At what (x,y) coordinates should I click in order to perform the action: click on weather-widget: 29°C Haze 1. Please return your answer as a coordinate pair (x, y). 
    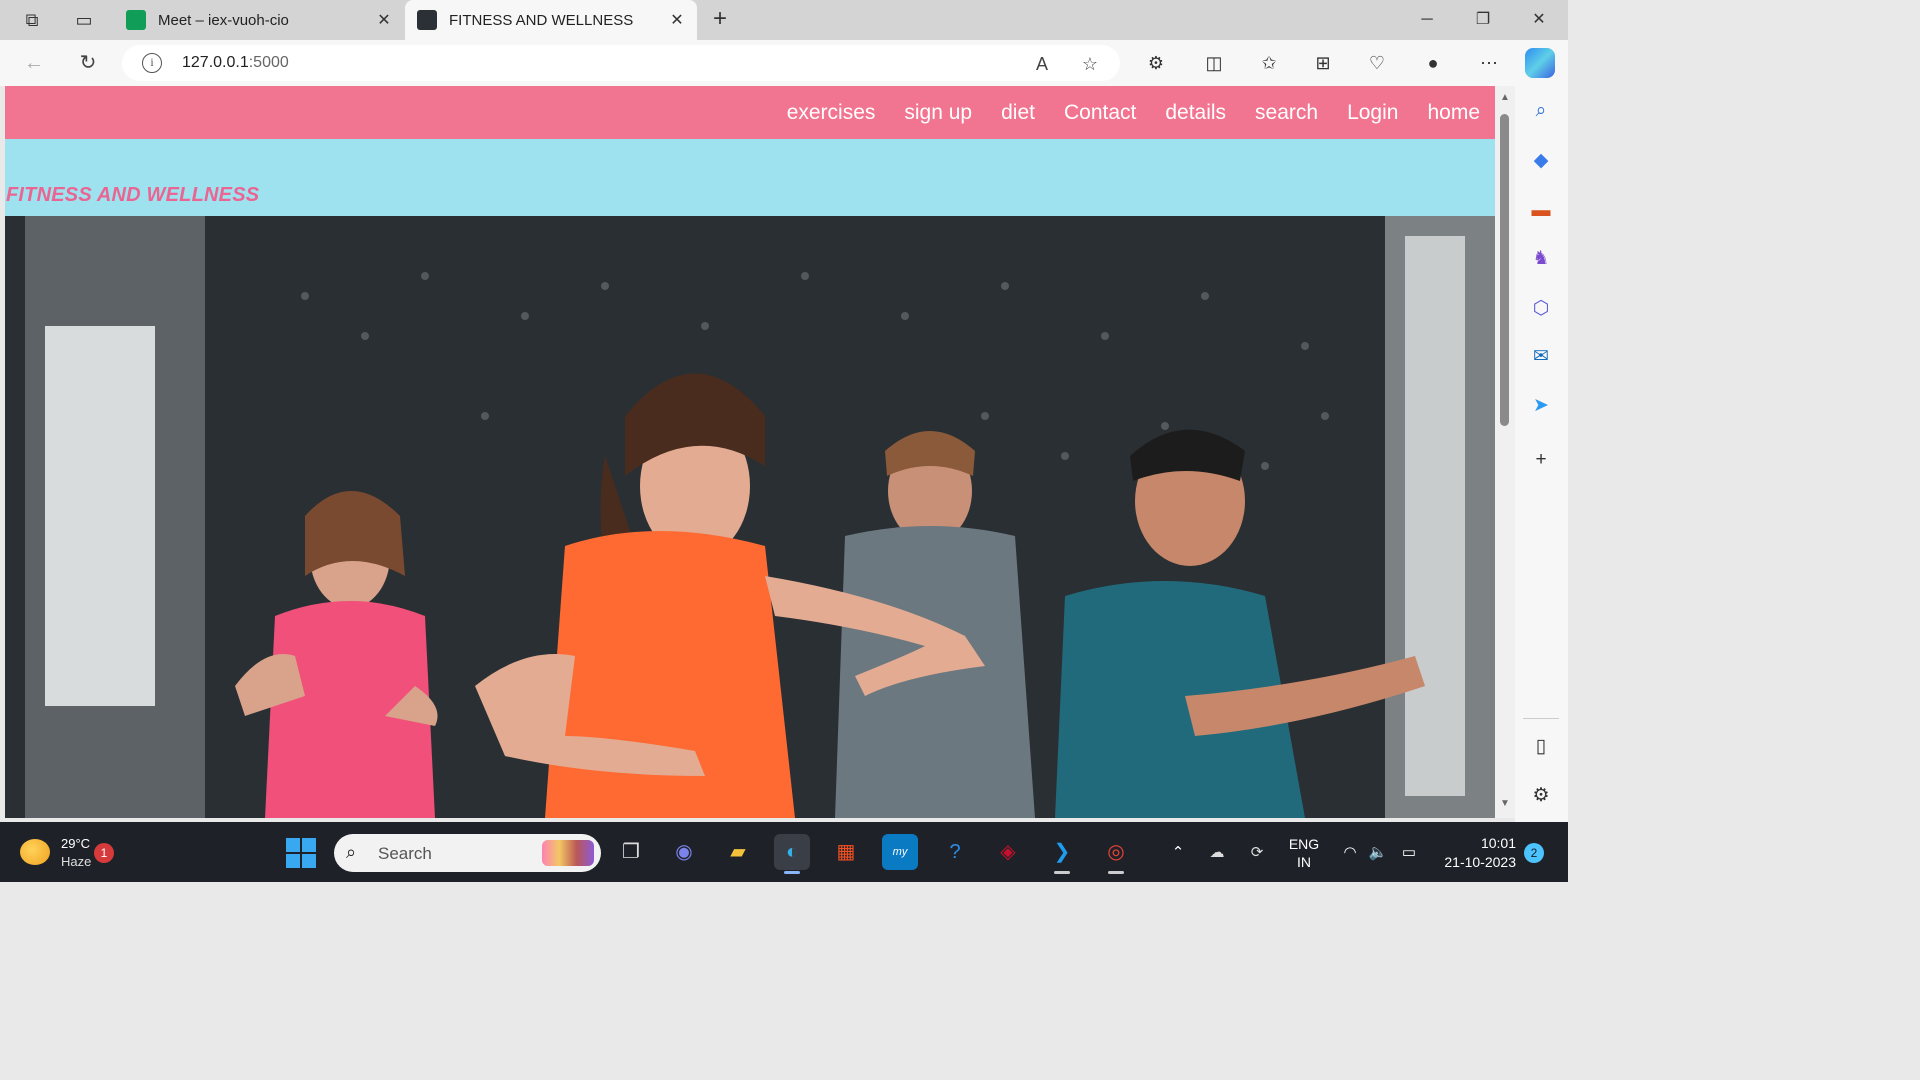
    Looking at the image, I should click on (70, 853).